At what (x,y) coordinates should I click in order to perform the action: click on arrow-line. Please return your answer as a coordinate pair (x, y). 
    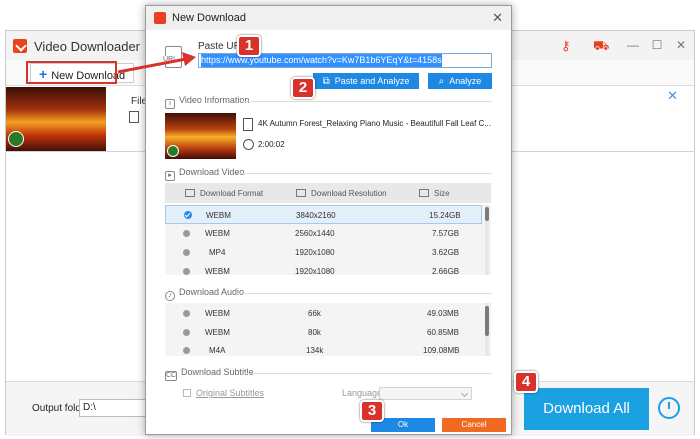
    Looking at the image, I should click on (152, 65).